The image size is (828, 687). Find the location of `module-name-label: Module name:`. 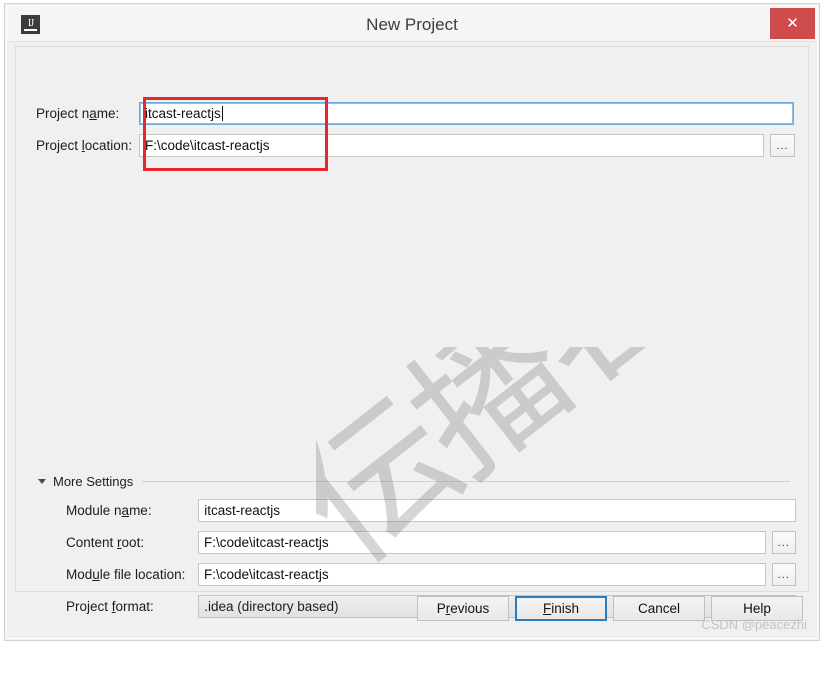

module-name-label: Module name: is located at coordinates (109, 510).